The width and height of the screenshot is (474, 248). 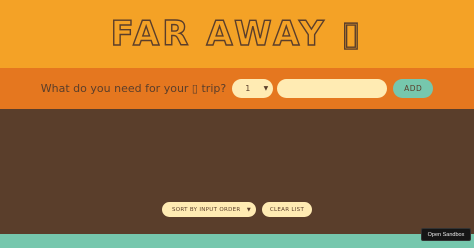 I want to click on app-logo: FAR AWAY ▯, so click(x=237, y=33).